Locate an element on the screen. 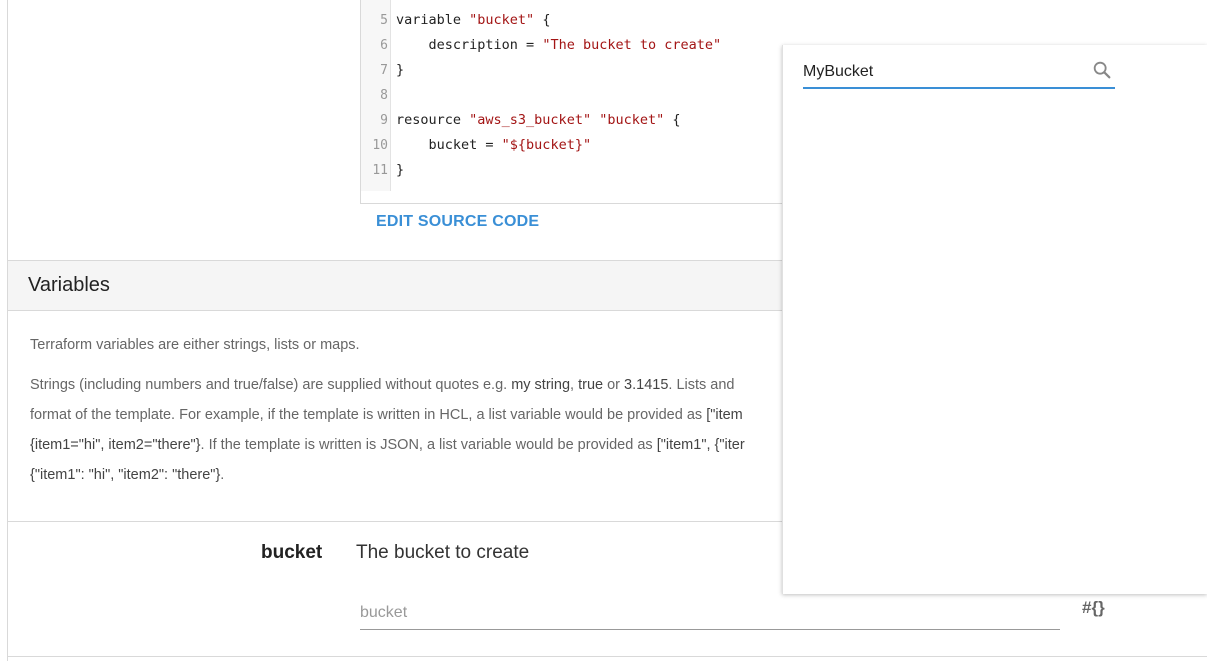  code-line: 6 description = "The bucket to create" is located at coordinates (541, 45).